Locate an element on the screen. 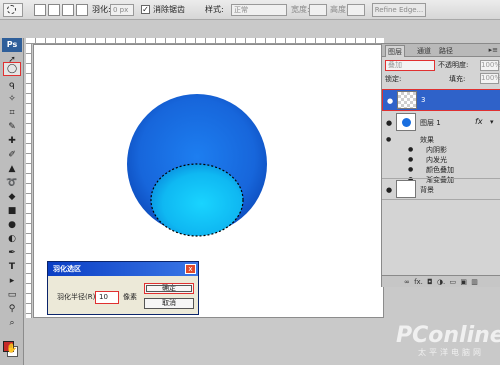  adjustment-layer-icon: ◑. is located at coordinates (441, 282).